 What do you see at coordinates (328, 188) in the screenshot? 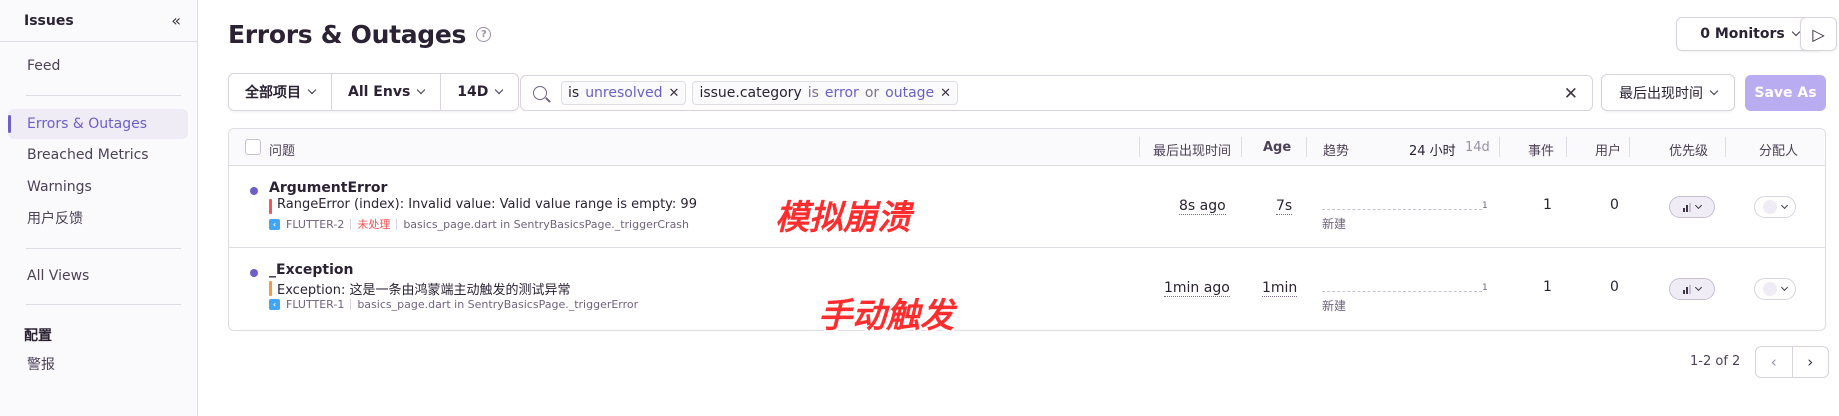
I see `issue-title: ArgumentError` at bounding box center [328, 188].